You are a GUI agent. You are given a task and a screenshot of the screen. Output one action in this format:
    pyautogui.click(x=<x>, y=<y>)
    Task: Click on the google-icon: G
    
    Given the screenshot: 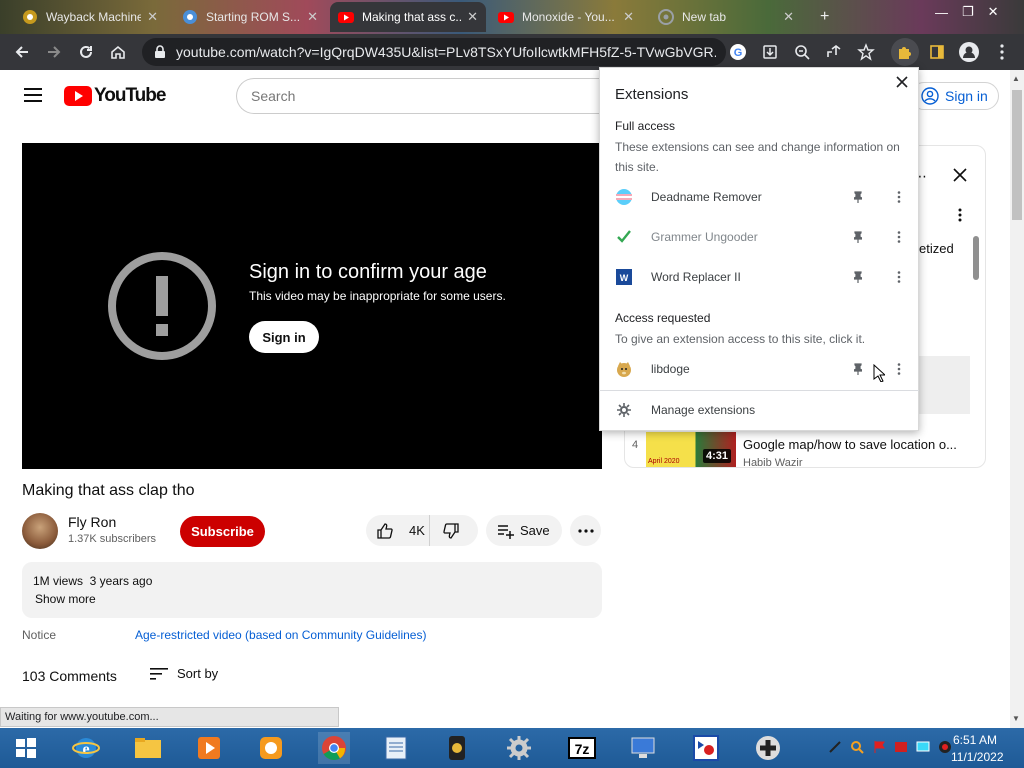 What is the action you would take?
    pyautogui.click(x=738, y=52)
    